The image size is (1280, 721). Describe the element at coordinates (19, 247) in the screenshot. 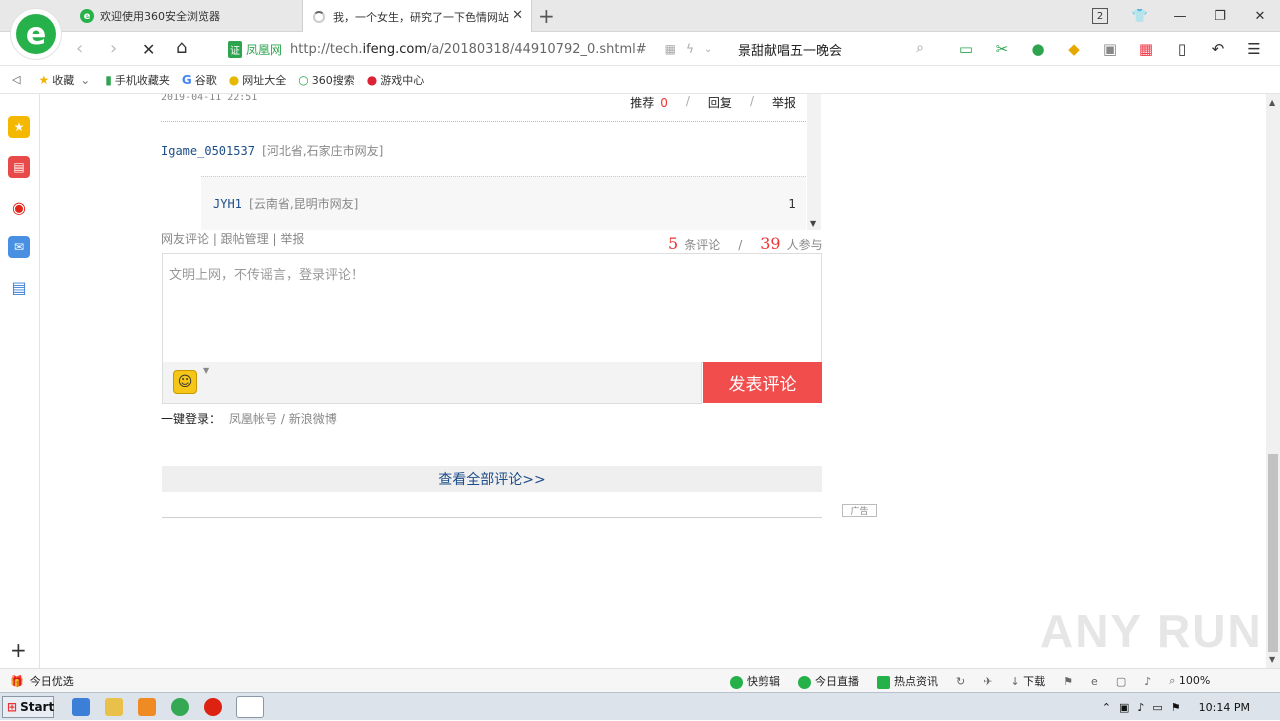

I see `mail-icon: ✉` at that location.